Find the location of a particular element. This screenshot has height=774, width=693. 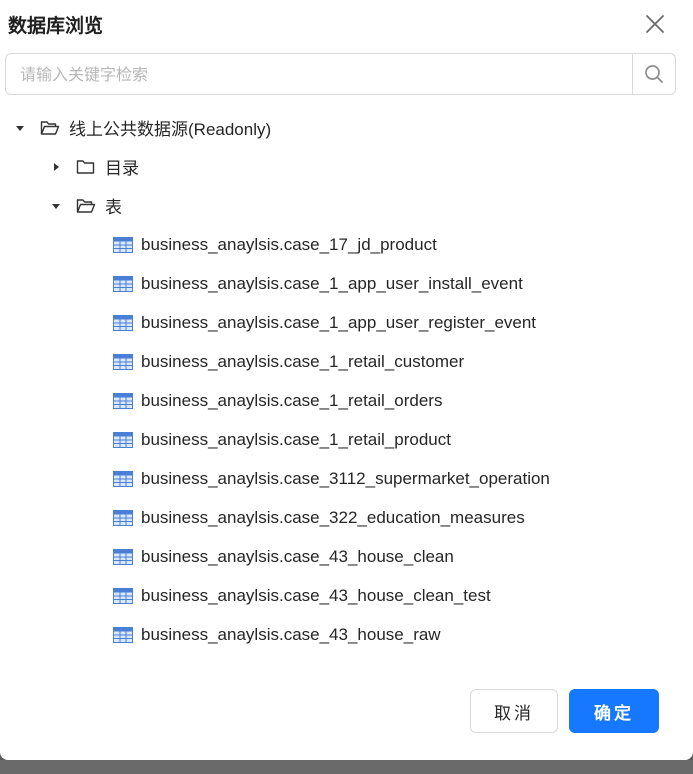

list-fade is located at coordinates (346, 662).